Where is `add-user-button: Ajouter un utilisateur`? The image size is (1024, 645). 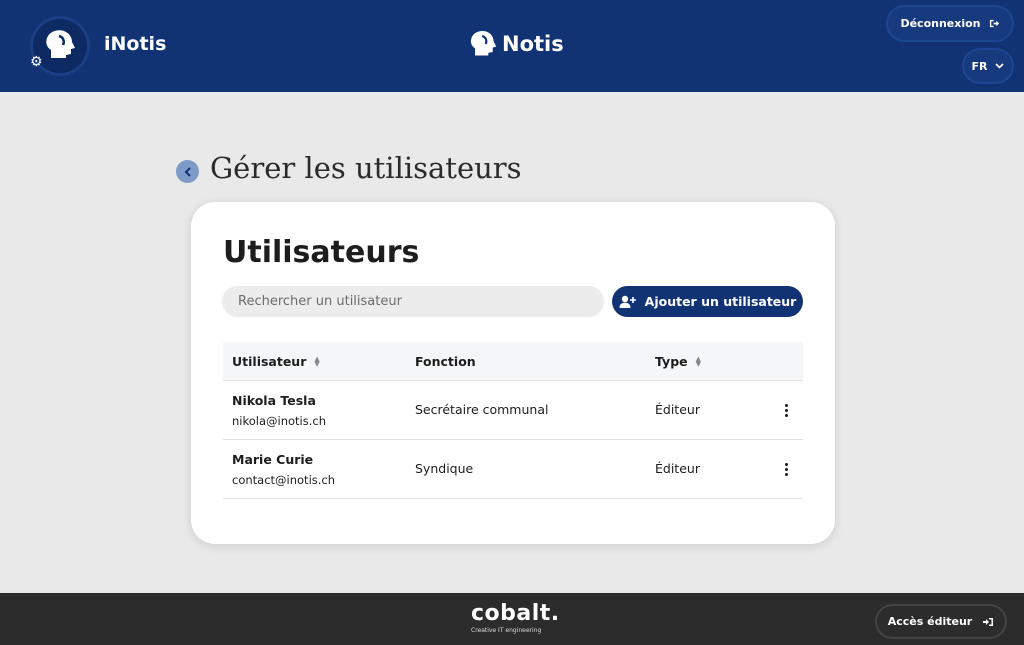 add-user-button: Ajouter un utilisateur is located at coordinates (707, 301).